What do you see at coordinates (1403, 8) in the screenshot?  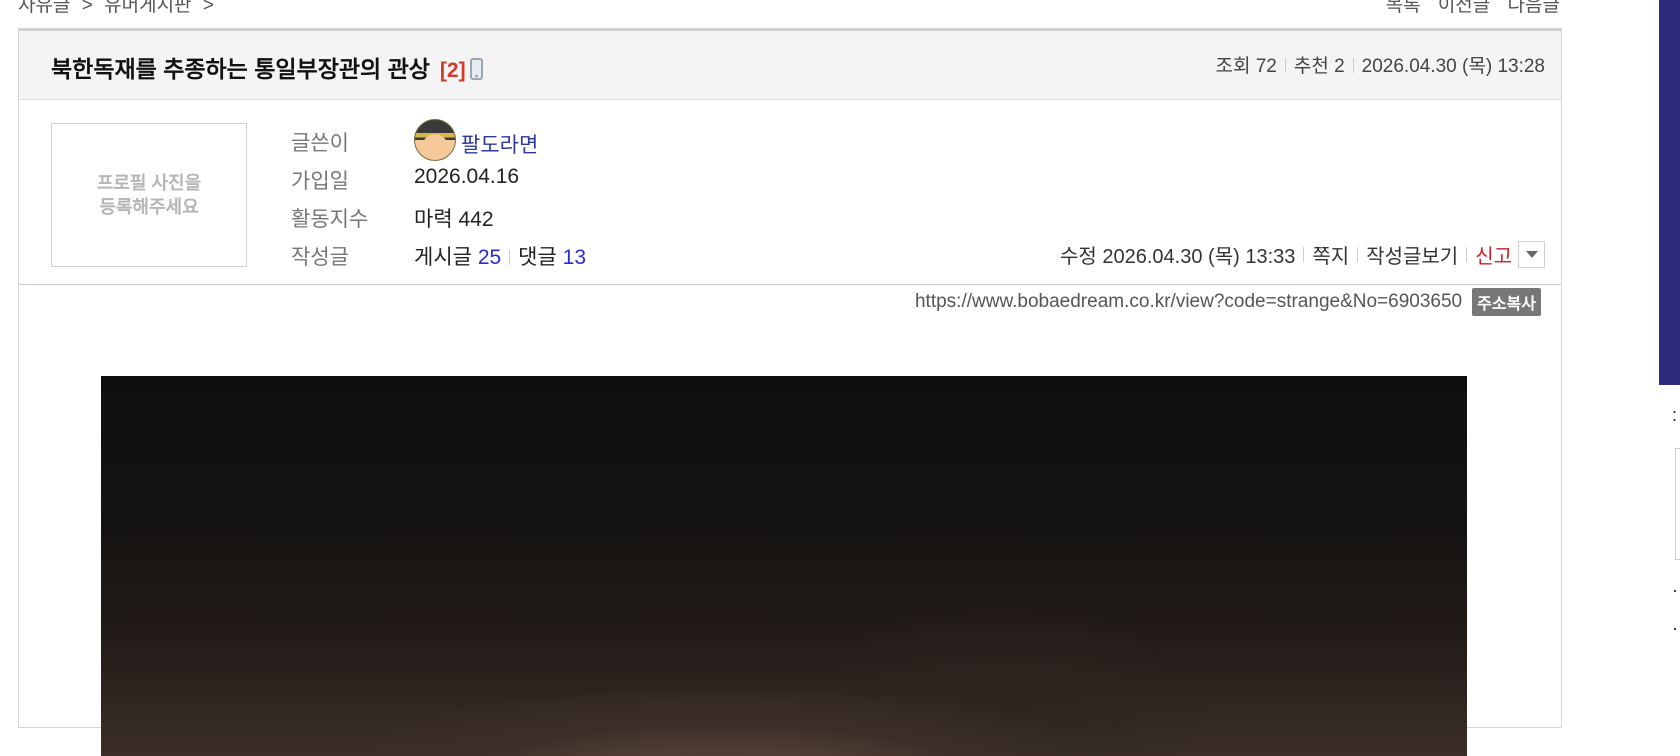 I see `list-link: 목록` at bounding box center [1403, 8].